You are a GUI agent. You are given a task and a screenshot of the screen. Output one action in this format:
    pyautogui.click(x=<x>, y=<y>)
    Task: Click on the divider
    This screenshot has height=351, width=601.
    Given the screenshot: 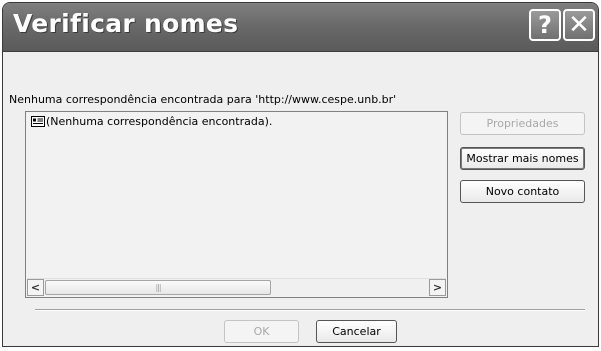 What is the action you would take?
    pyautogui.click(x=310, y=310)
    